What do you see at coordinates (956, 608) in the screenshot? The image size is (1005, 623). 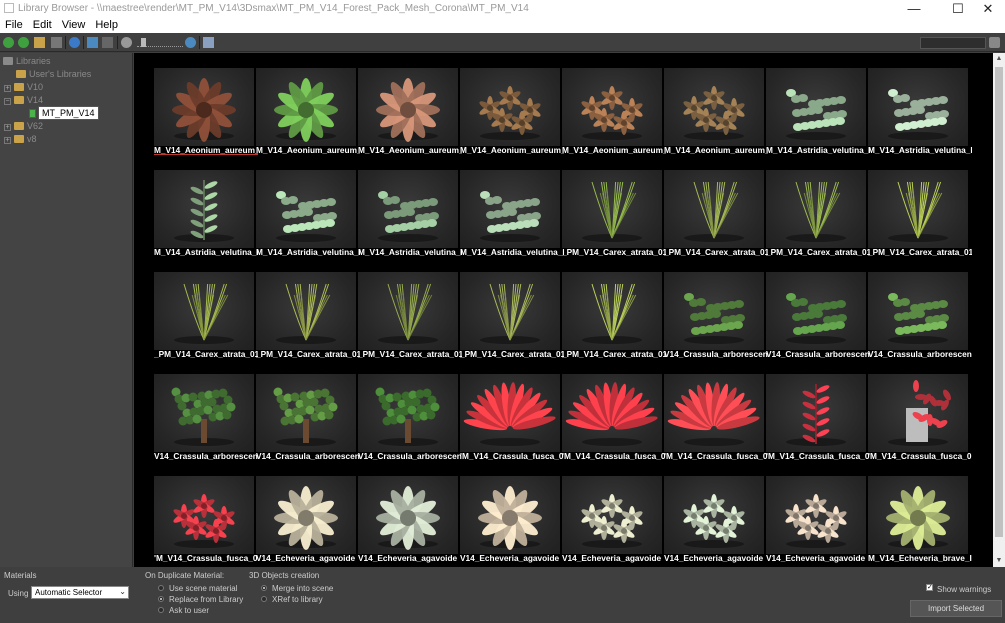 I see `import-selected-button: Import Selected` at bounding box center [956, 608].